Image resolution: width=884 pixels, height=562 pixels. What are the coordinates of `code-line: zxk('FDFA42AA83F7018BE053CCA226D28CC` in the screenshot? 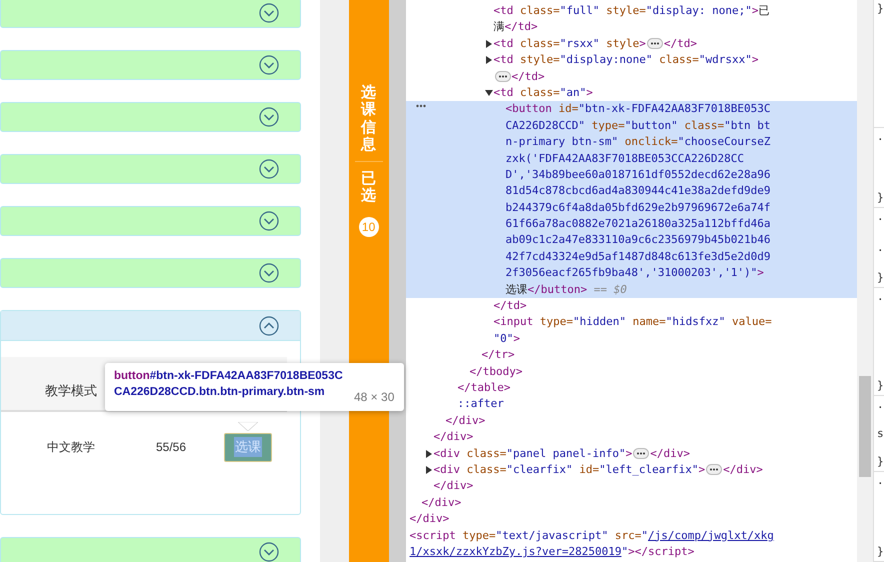 It's located at (625, 158).